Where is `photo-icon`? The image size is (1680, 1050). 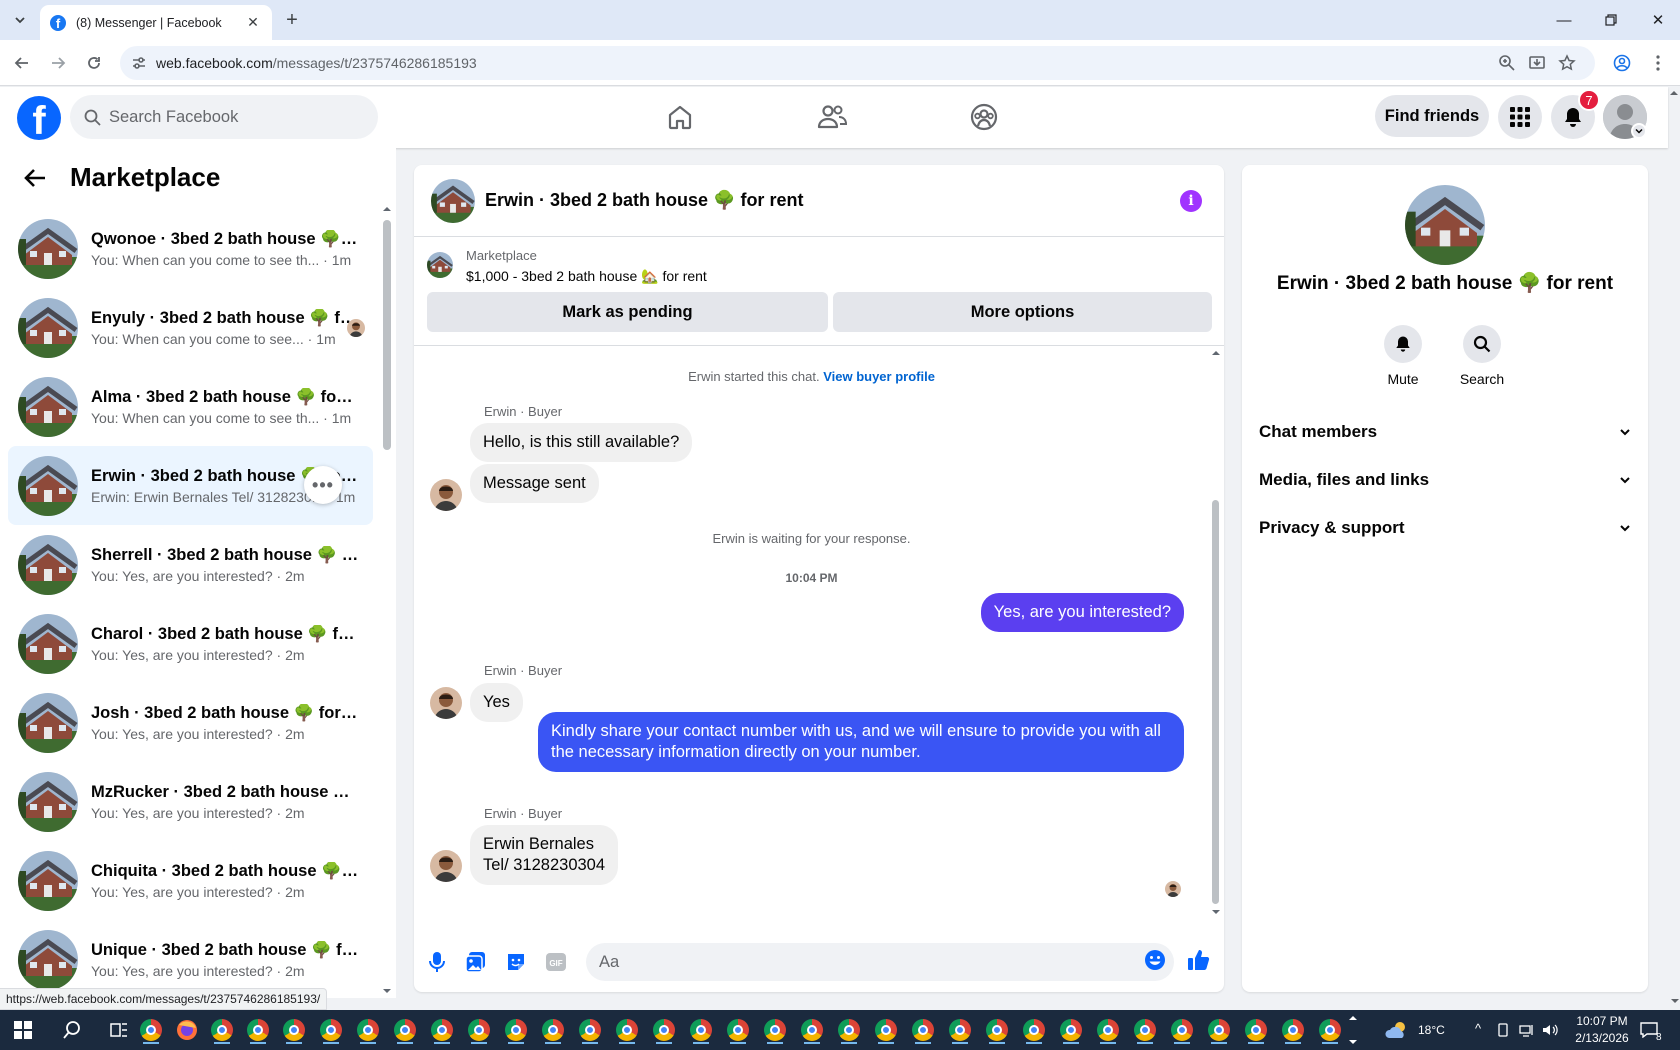 photo-icon is located at coordinates (476, 962).